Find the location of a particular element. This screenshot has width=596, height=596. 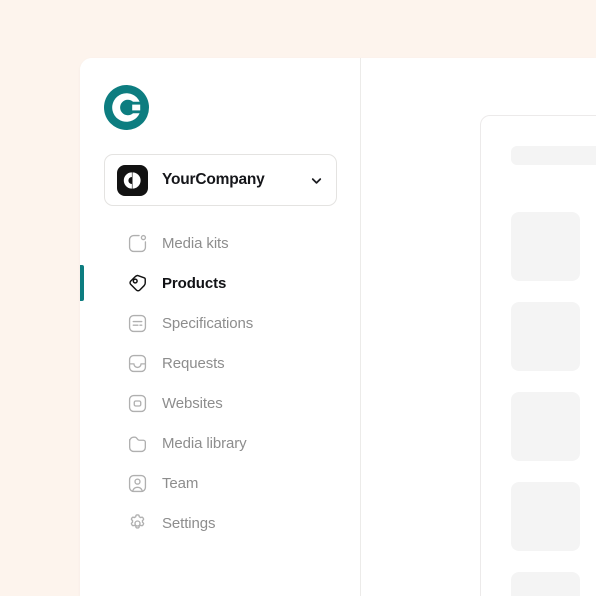

tag-icon is located at coordinates (137, 283).